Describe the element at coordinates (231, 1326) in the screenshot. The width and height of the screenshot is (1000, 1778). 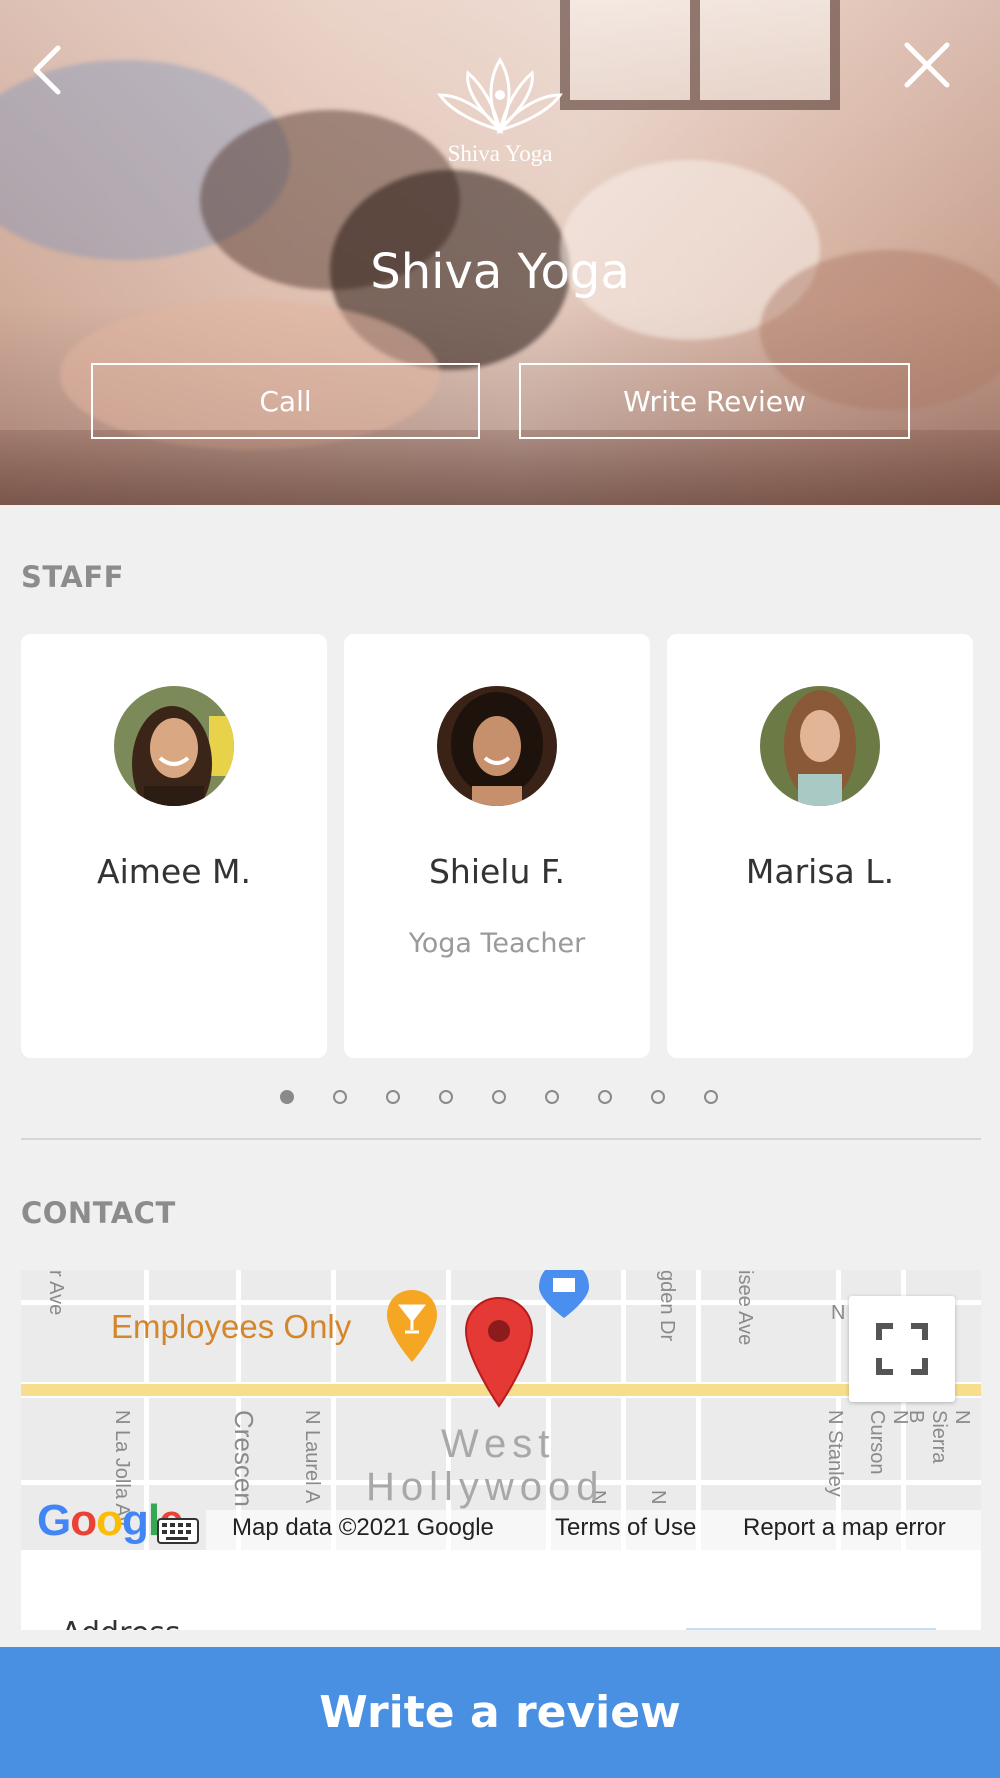
I see `map-poi-label: Employees Only` at that location.